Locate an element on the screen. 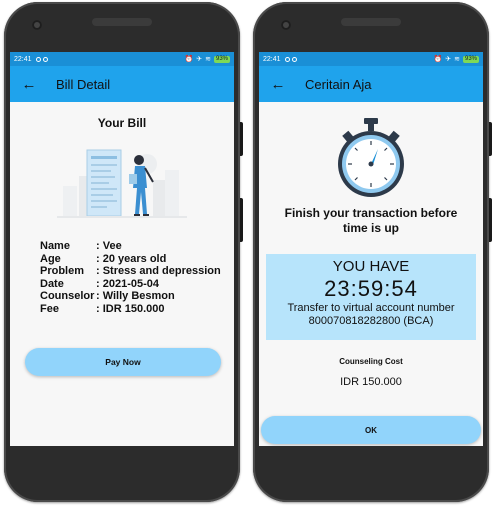  bill-heading: Your Bill is located at coordinates (122, 123).